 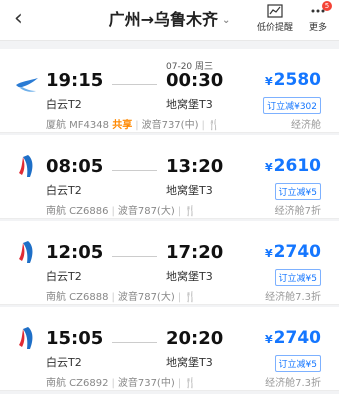 What do you see at coordinates (75, 166) in the screenshot?
I see `departure-time: 08:05` at bounding box center [75, 166].